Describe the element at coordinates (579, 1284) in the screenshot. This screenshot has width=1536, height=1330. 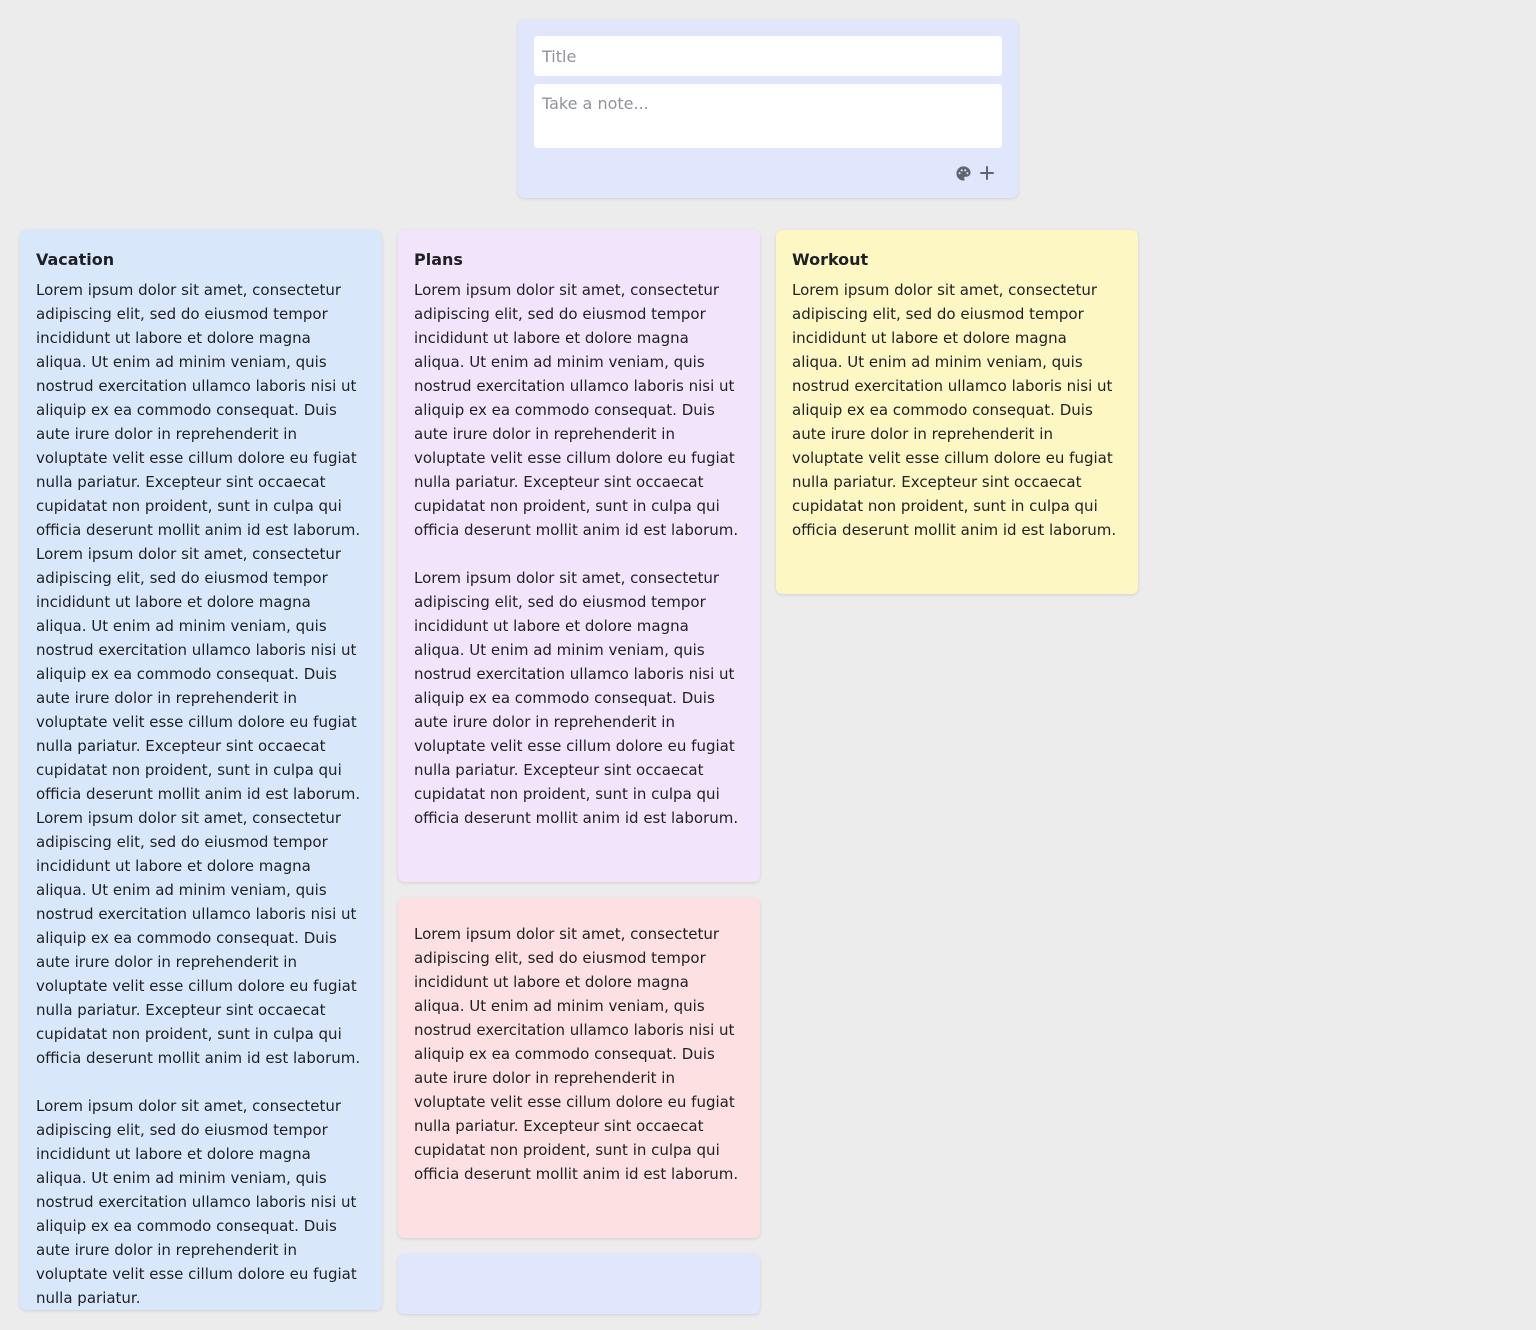
I see `note-card` at that location.